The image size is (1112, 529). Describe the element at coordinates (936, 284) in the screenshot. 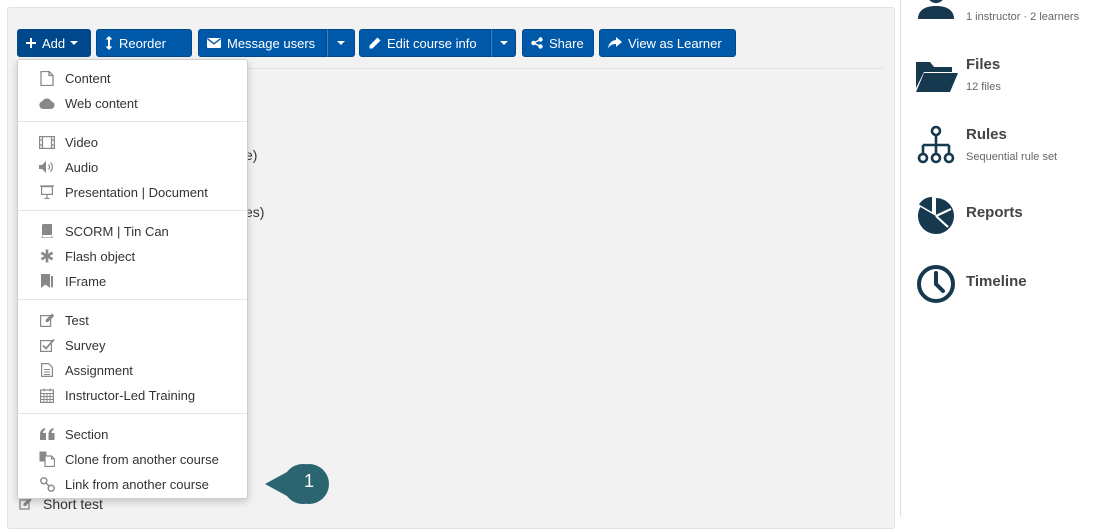

I see `clock-icon` at that location.